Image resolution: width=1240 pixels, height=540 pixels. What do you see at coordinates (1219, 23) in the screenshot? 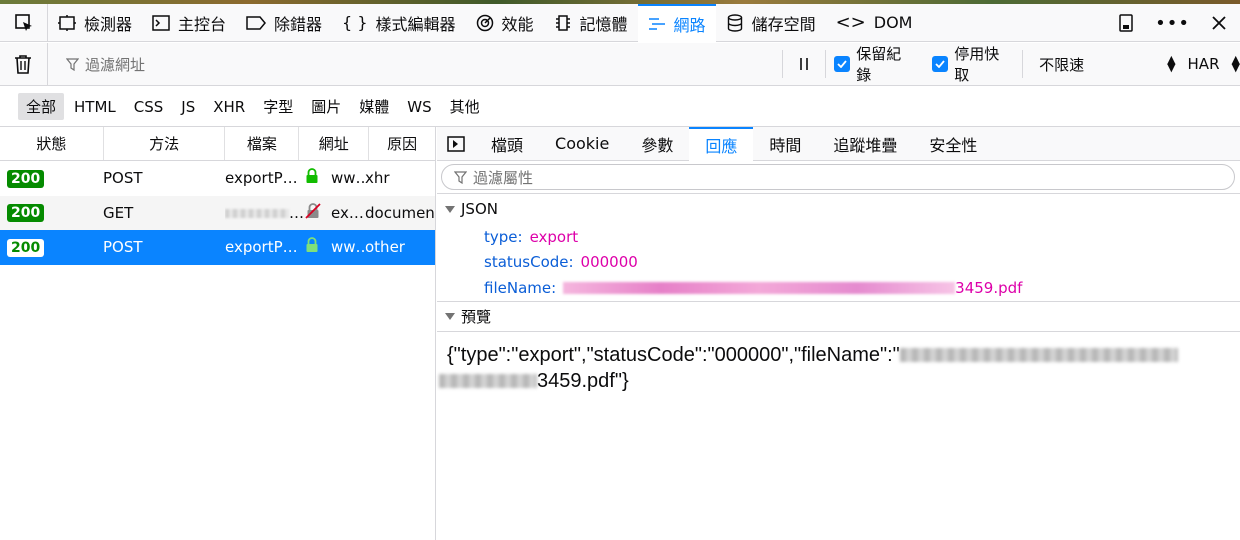
I see `close-icon` at bounding box center [1219, 23].